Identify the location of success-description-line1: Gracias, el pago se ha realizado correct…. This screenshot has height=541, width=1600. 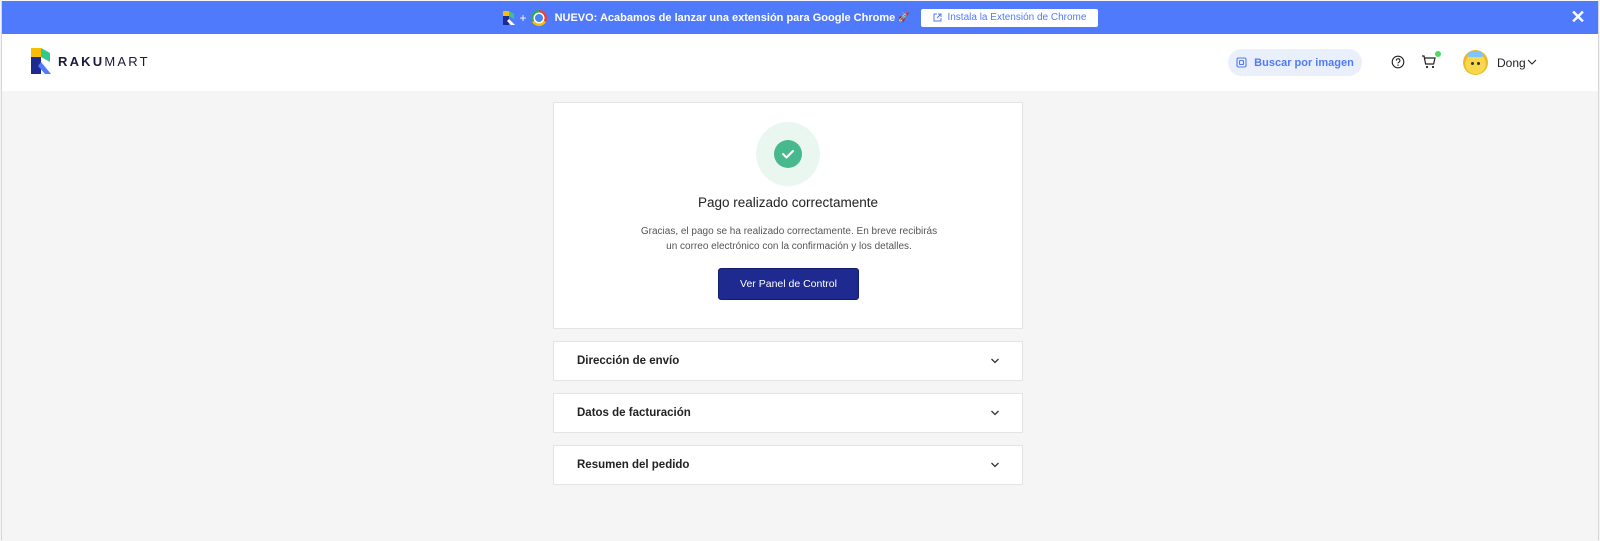
(789, 231).